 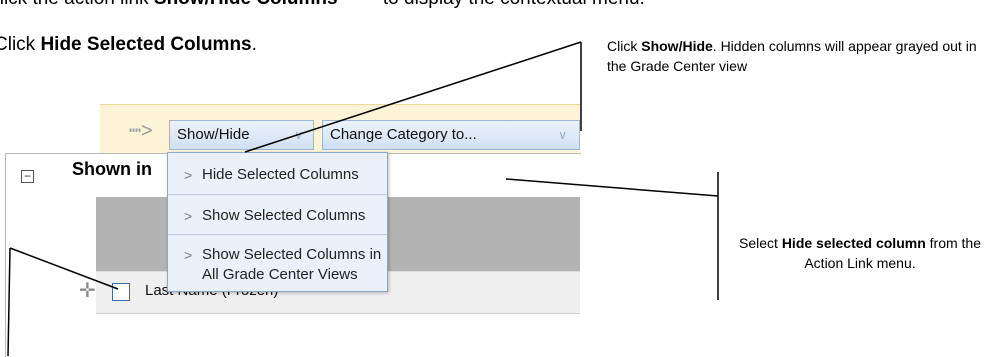 I want to click on leader-line-checkbox, so click(x=64, y=268).